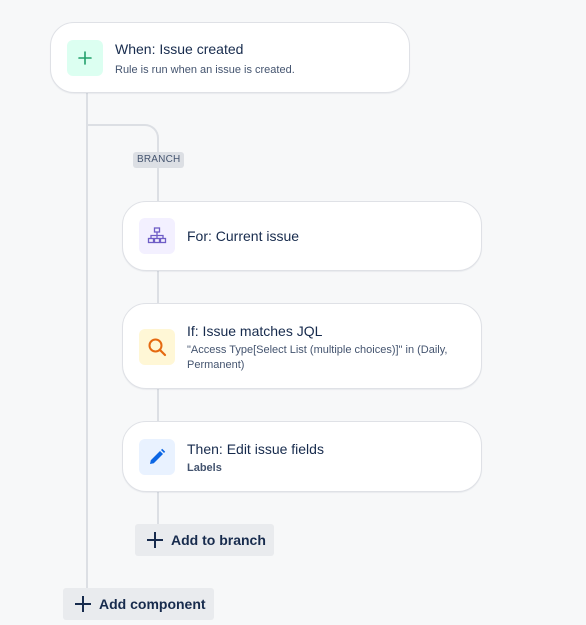 The width and height of the screenshot is (586, 625). What do you see at coordinates (159, 160) in the screenshot?
I see `branch-badge: BRANCH` at bounding box center [159, 160].